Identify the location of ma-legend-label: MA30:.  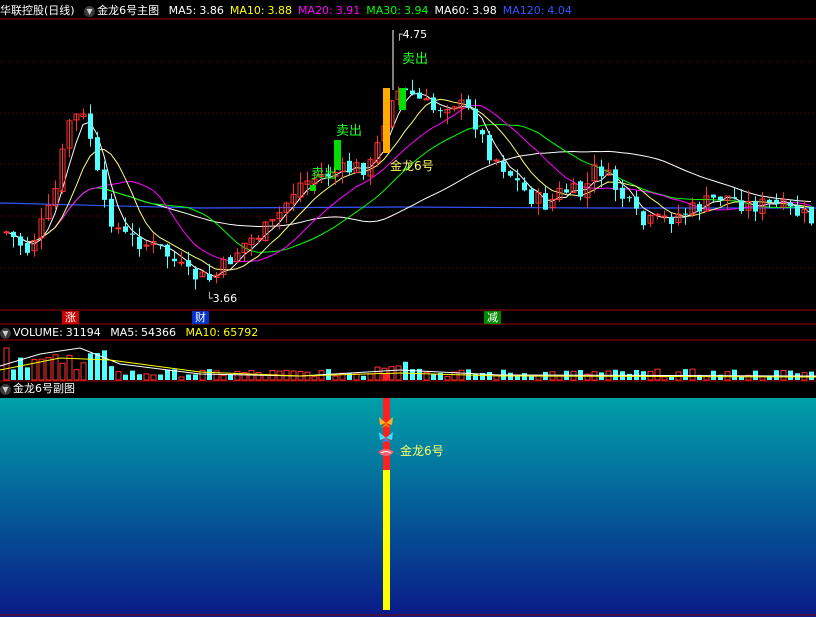
(383, 10).